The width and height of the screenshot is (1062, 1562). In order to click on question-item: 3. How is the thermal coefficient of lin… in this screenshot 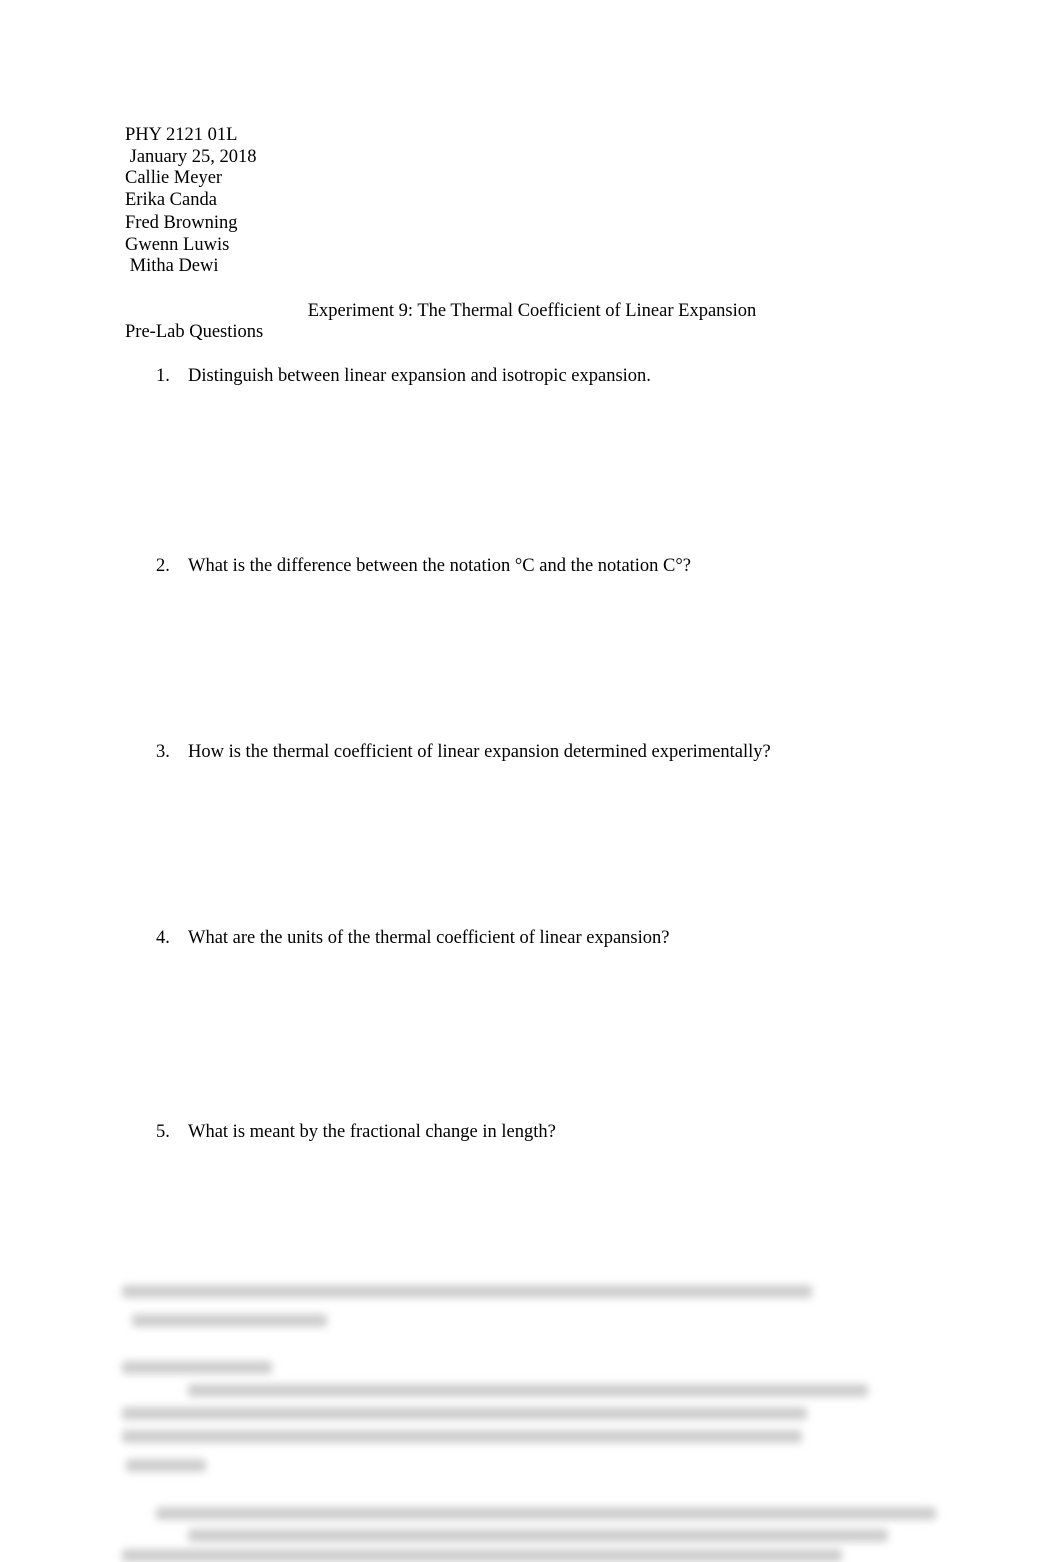, I will do `click(463, 752)`.